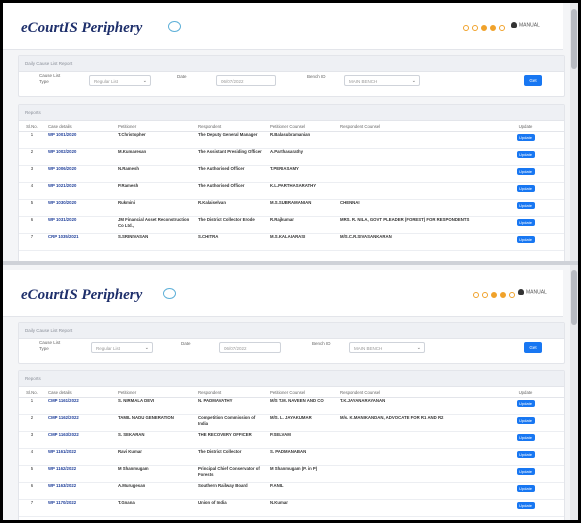 Image resolution: width=581 pixels, height=523 pixels. What do you see at coordinates (291, 64) in the screenshot?
I see `filter-heading: Daily Cause List Report` at bounding box center [291, 64].